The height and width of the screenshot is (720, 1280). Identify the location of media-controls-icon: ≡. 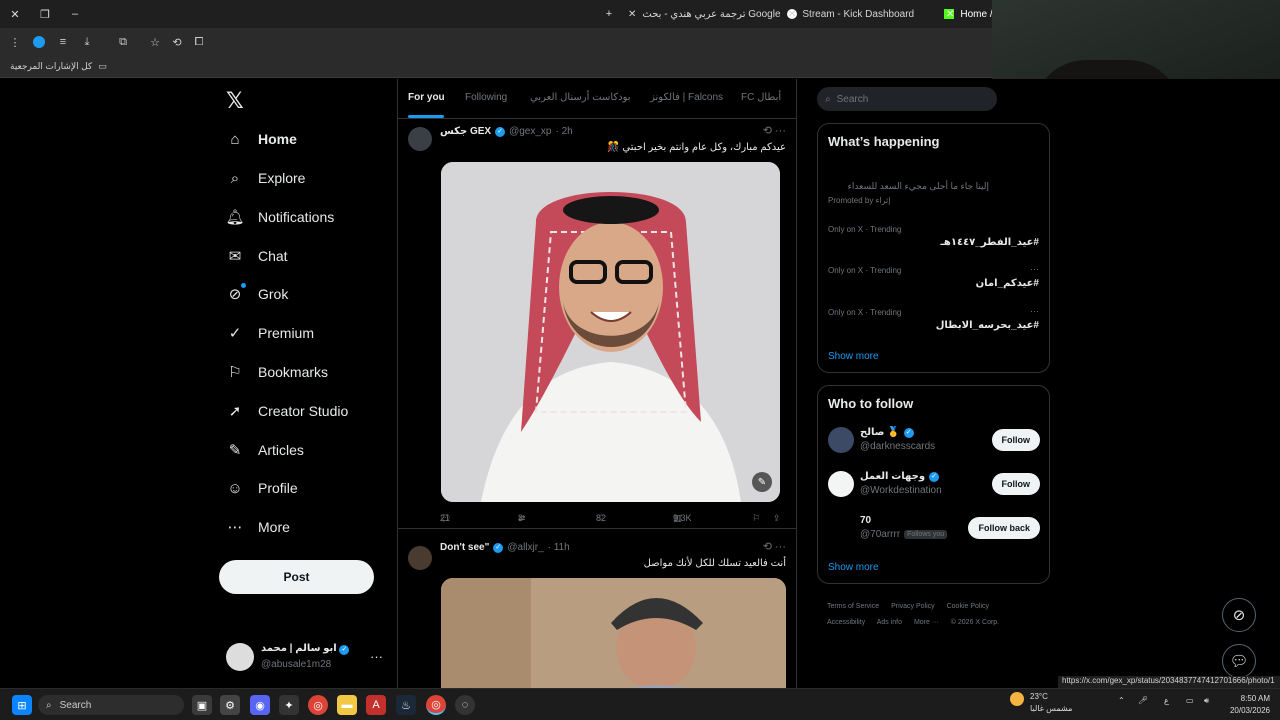
(63, 42).